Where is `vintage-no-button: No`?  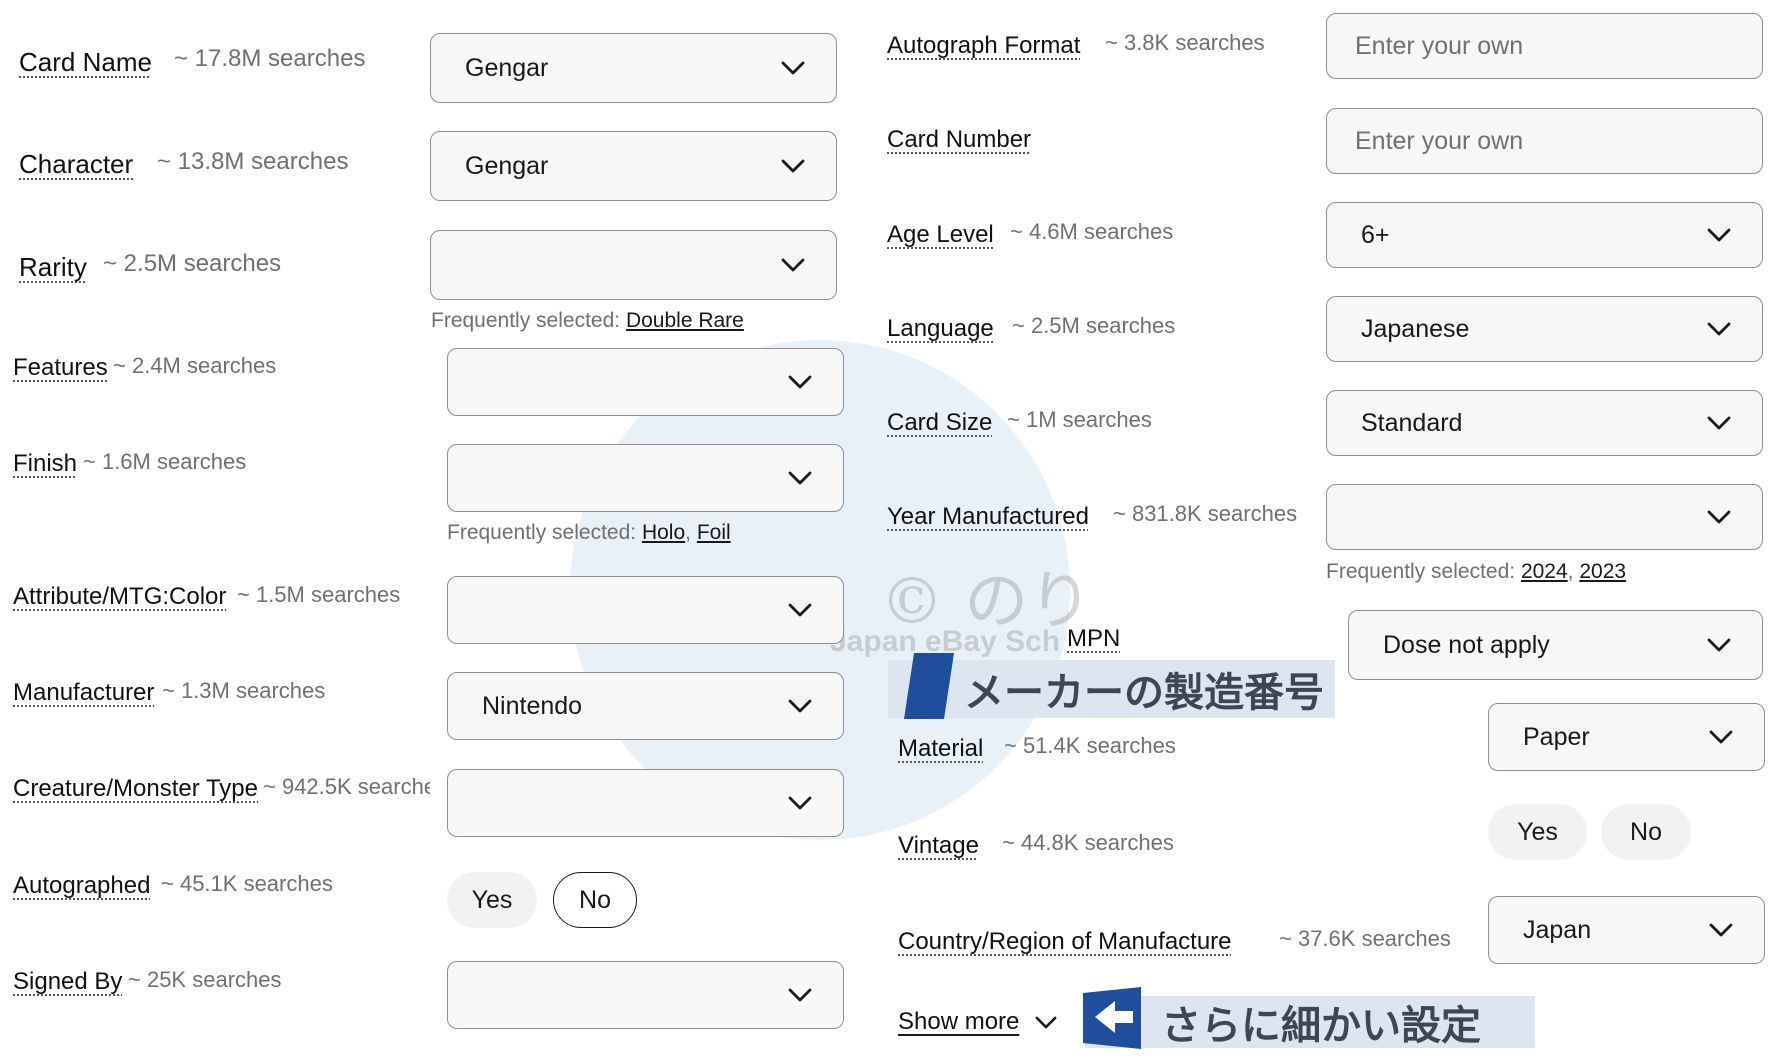 vintage-no-button: No is located at coordinates (1646, 832).